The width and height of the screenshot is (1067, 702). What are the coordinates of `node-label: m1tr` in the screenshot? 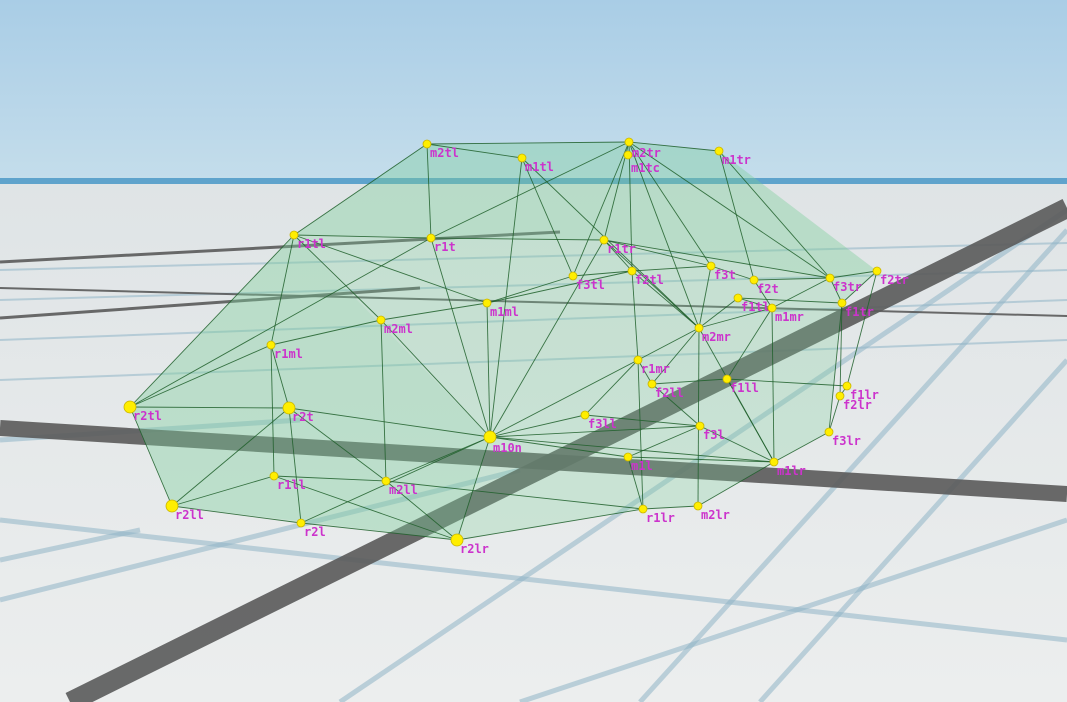 It's located at (736, 160).